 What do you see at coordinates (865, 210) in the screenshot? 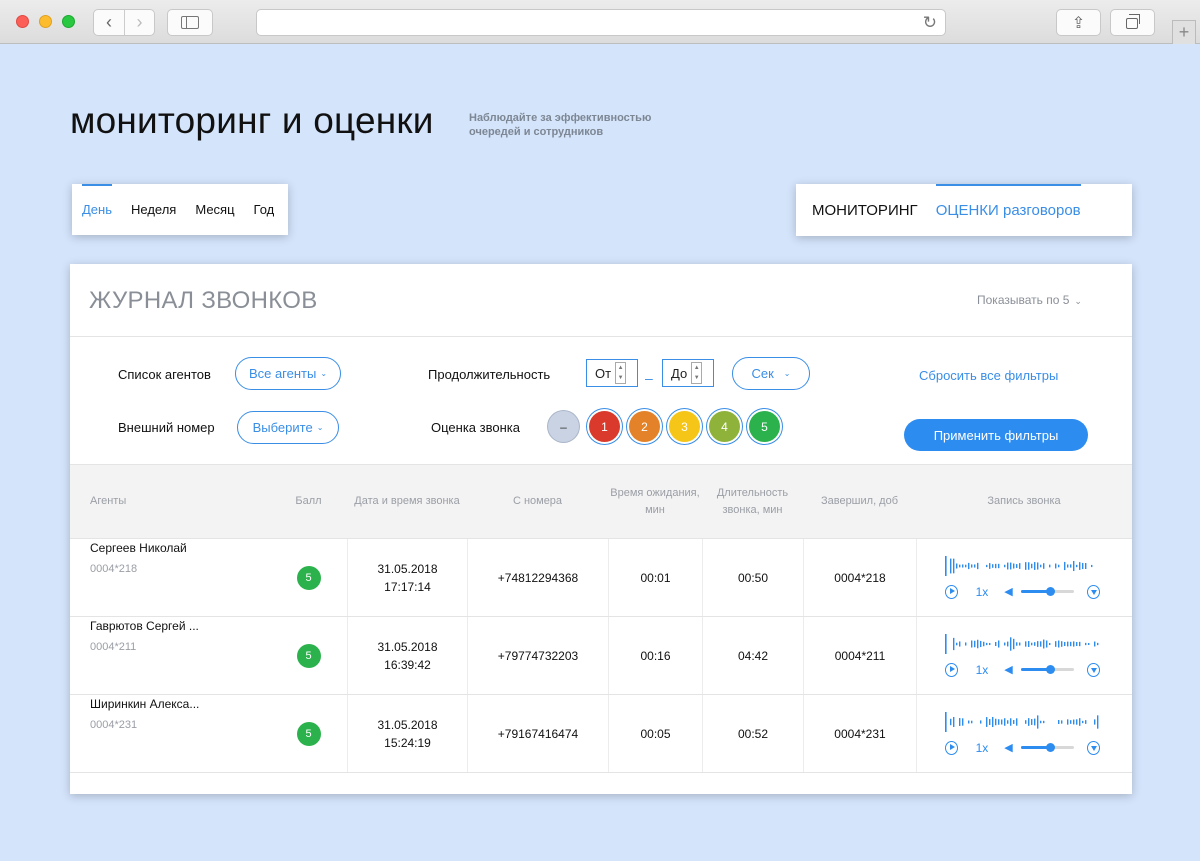
I see `tab-monitoring: МОНИТОРИНГ` at bounding box center [865, 210].